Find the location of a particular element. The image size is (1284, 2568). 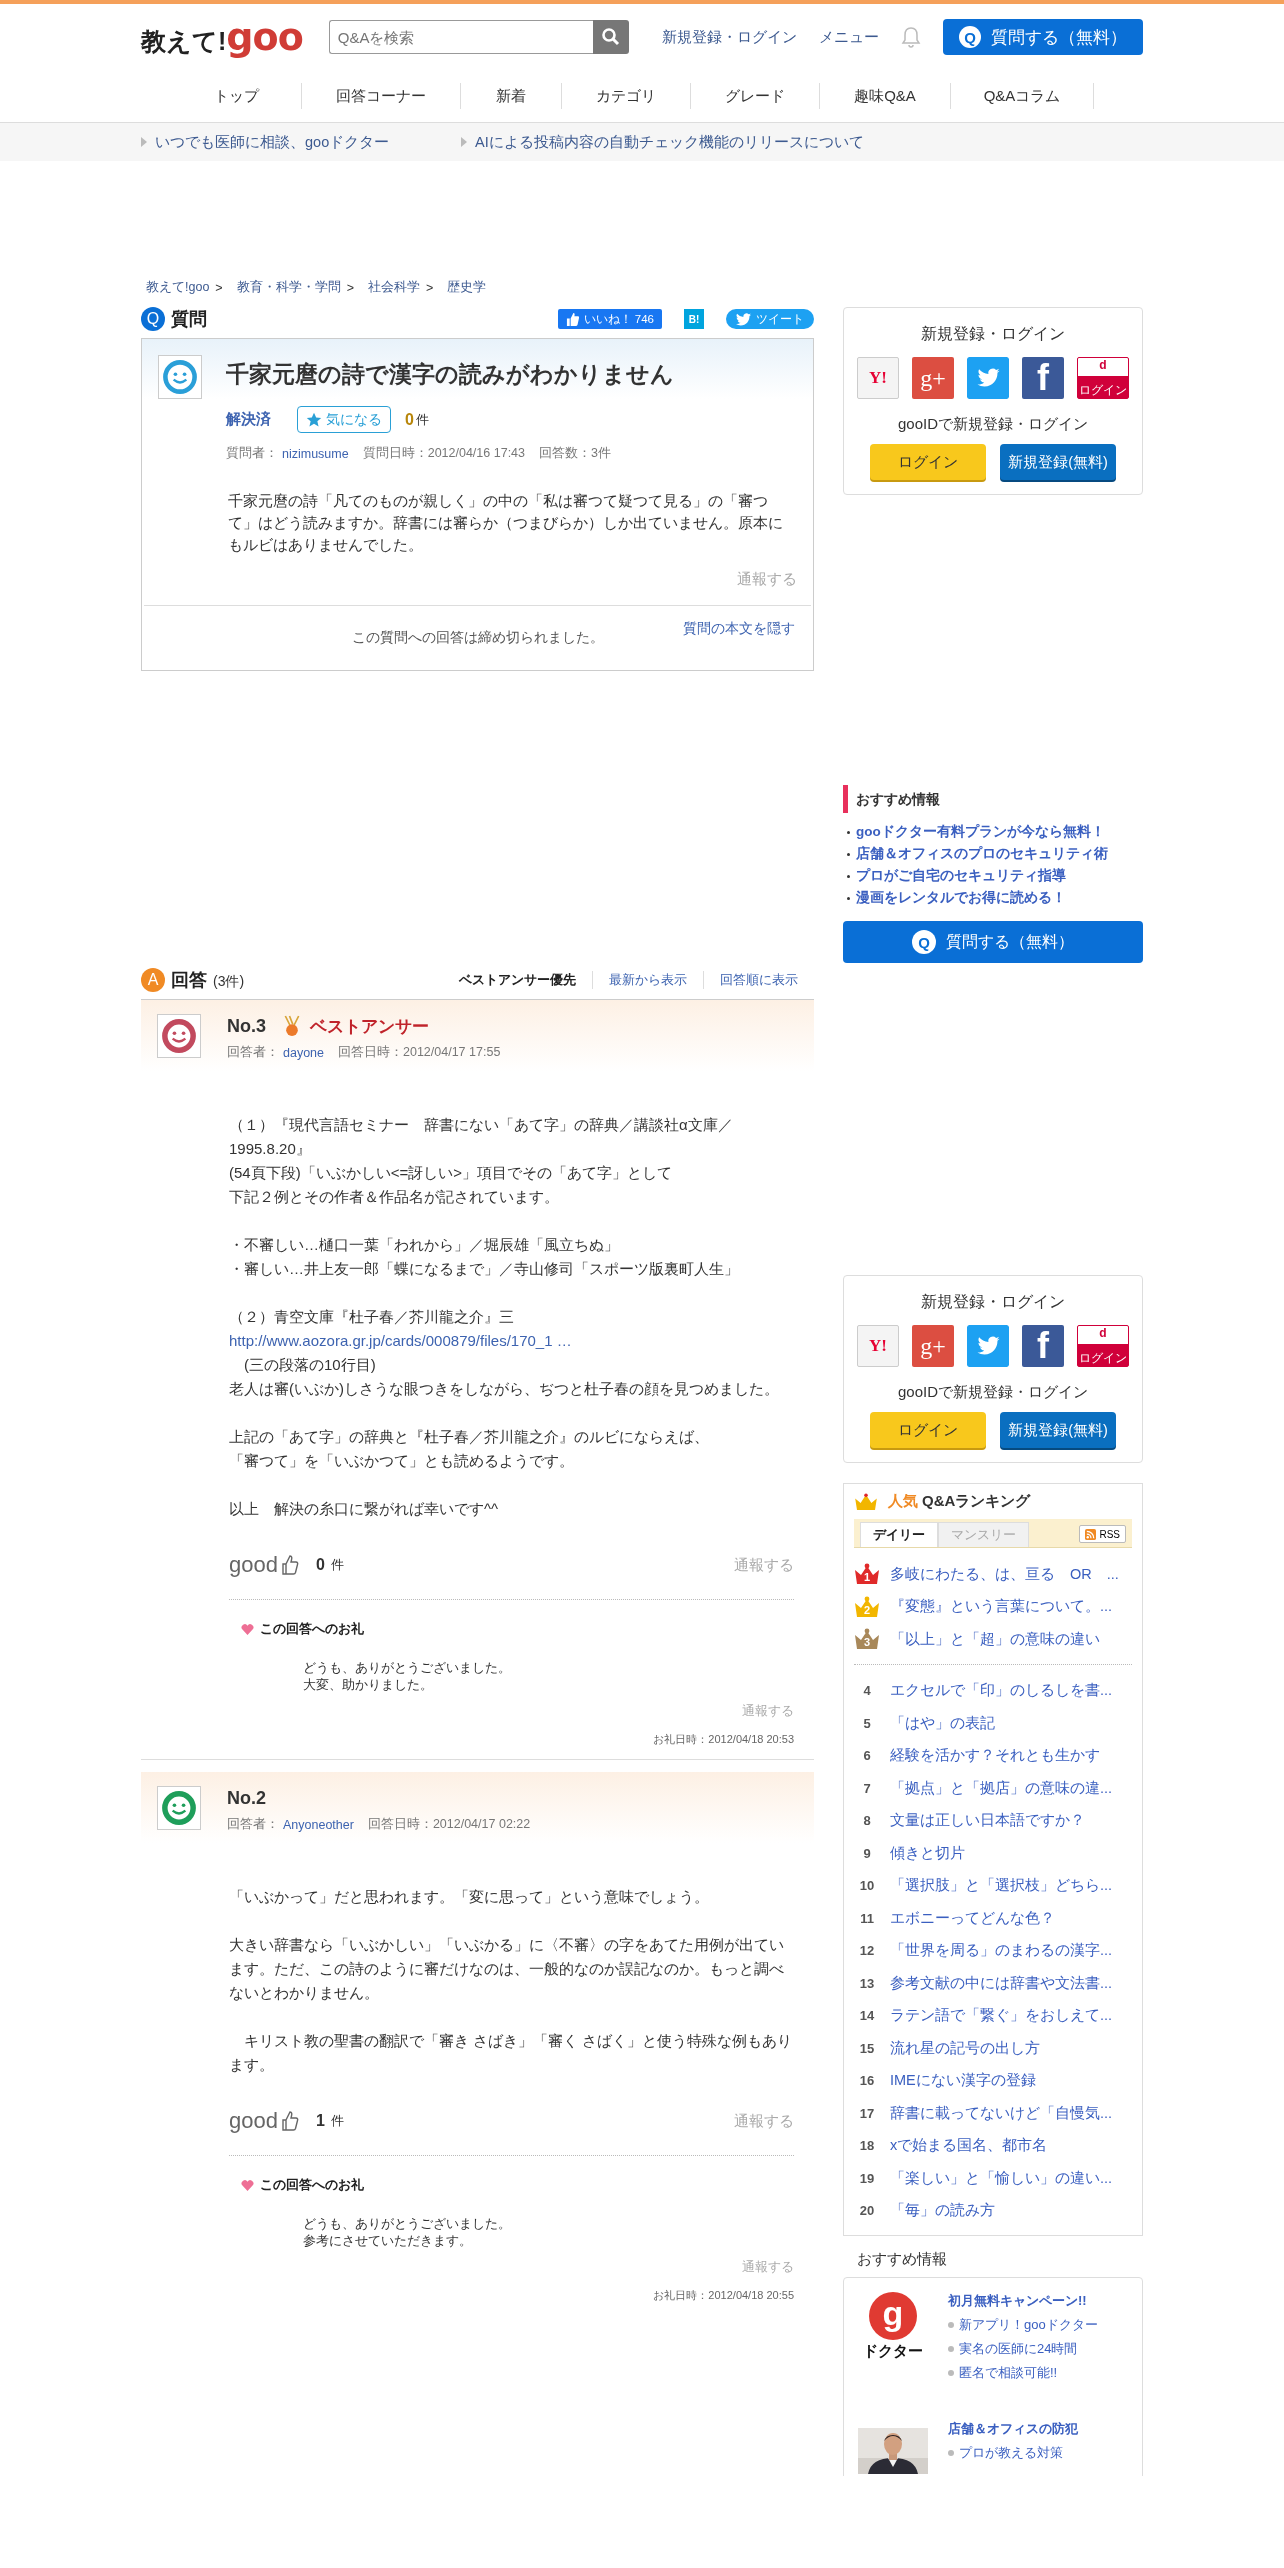

breadcrumb-link: 社会科学 is located at coordinates (393, 287).